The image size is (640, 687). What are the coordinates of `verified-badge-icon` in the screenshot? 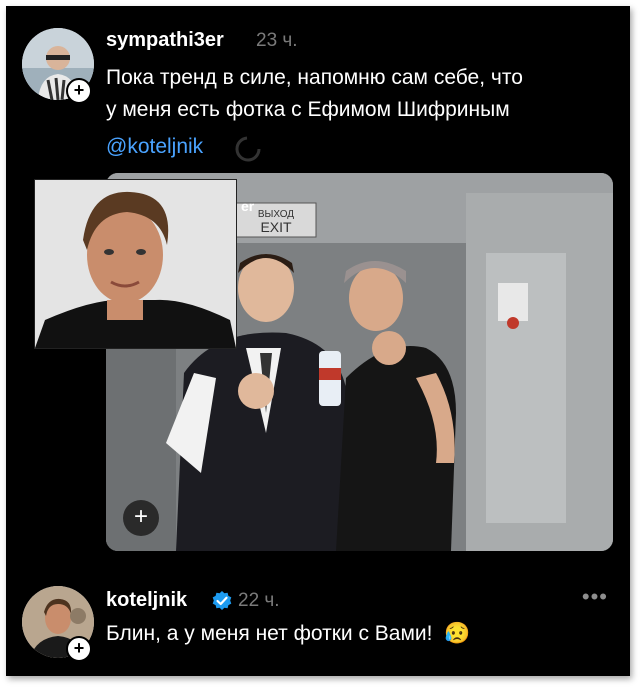 It's located at (222, 600).